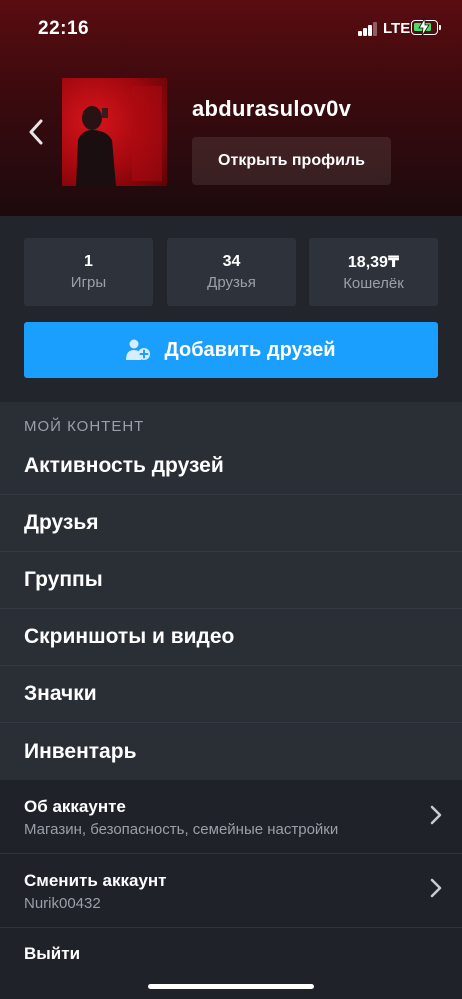  Describe the element at coordinates (231, 261) in the screenshot. I see `stat-value: 34` at that location.